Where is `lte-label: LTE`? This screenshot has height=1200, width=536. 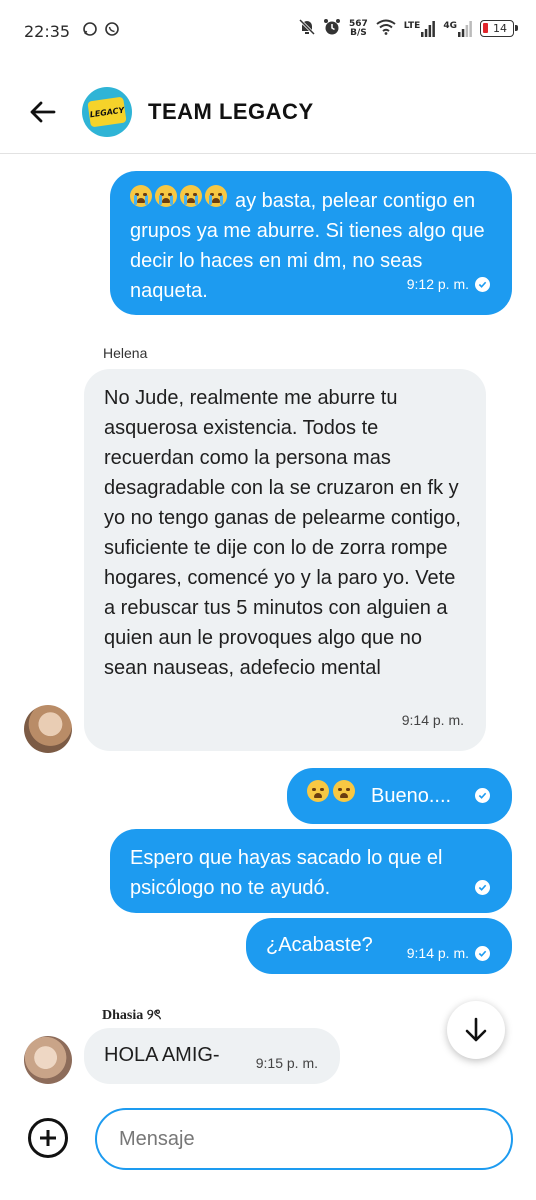
lte-label: LTE is located at coordinates (412, 25).